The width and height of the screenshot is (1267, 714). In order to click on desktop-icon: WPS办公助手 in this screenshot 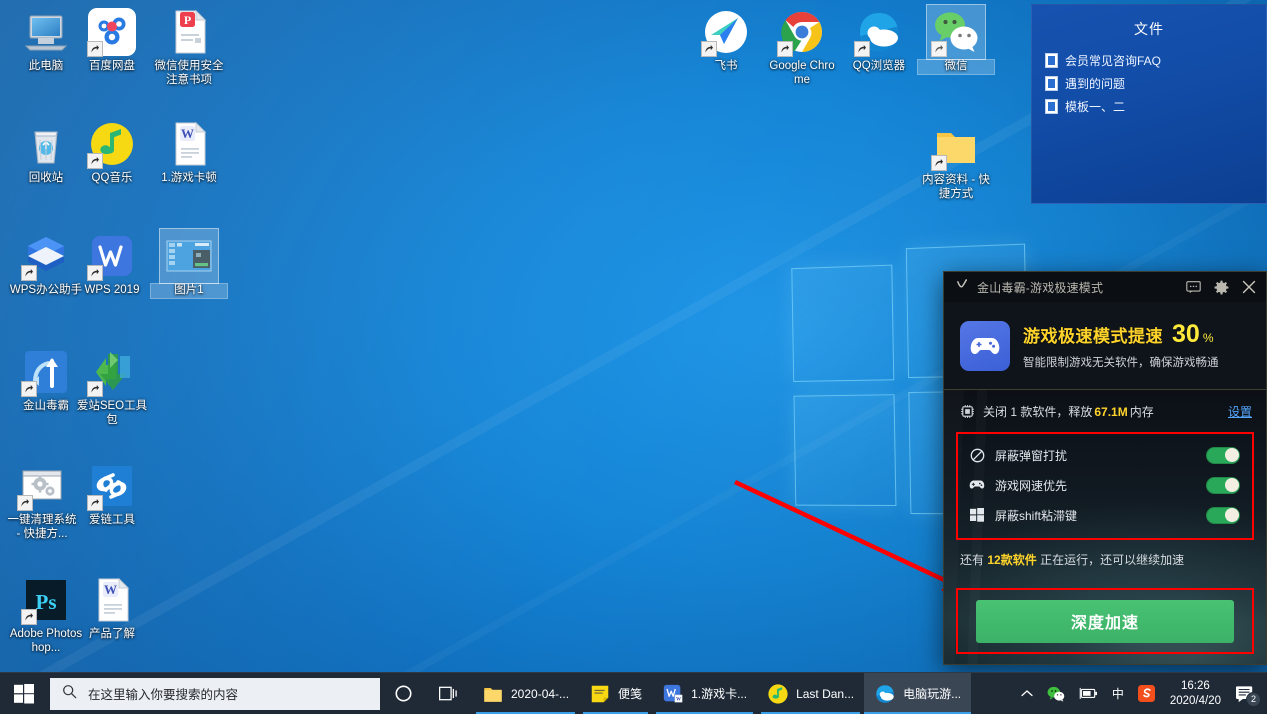, I will do `click(46, 265)`.